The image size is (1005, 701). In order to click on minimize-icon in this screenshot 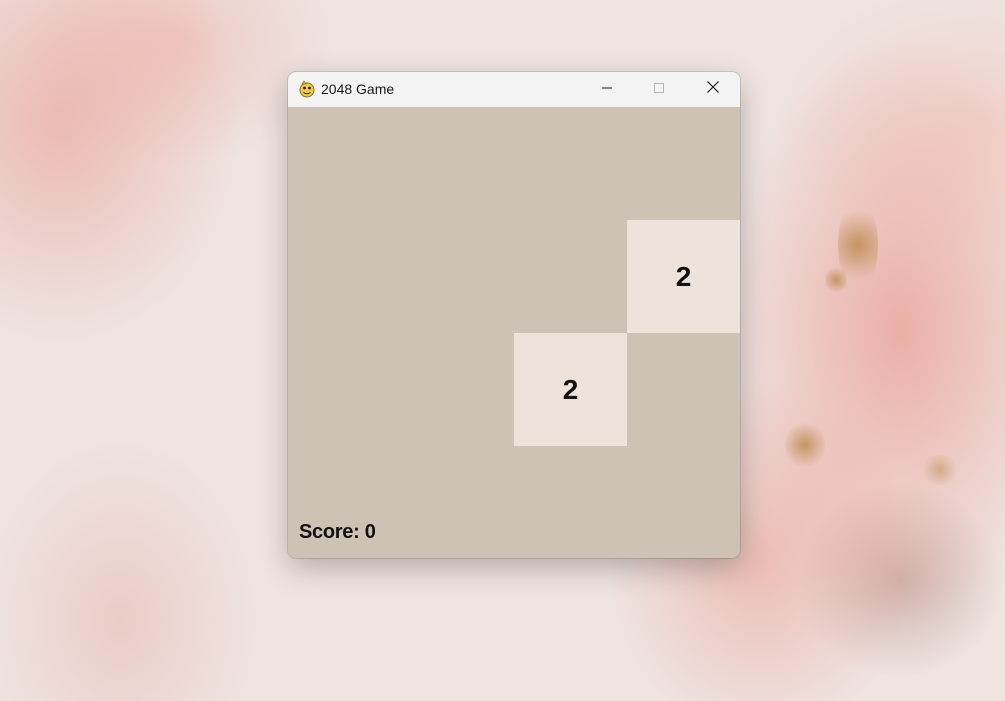, I will do `click(607, 90)`.